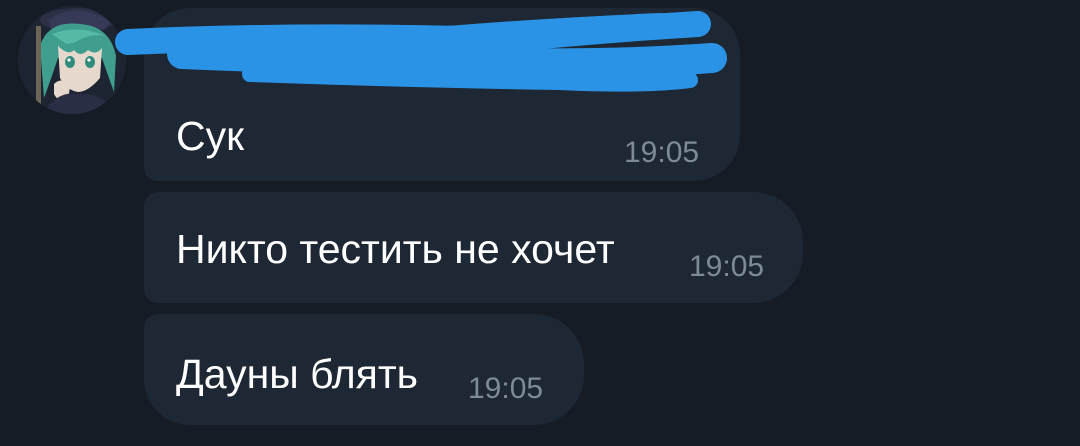 This screenshot has height=446, width=1080. I want to click on message-text: Никто тестить не хочет, so click(395, 249).